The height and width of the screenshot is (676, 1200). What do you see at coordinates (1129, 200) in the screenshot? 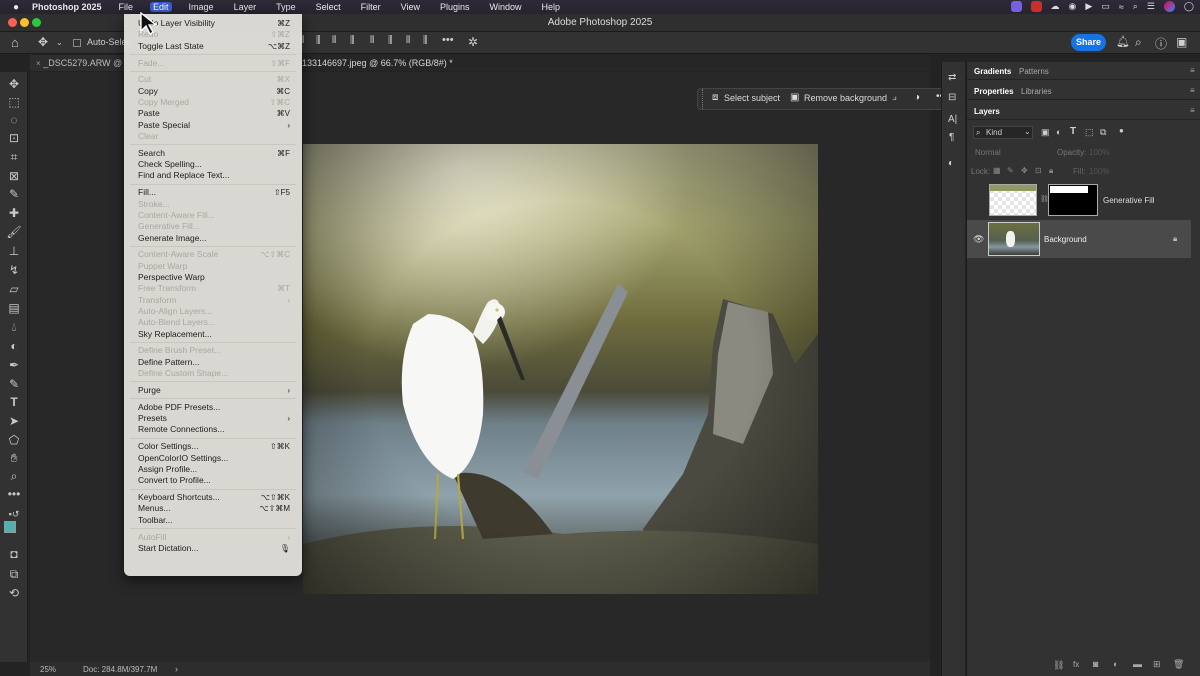
I see `layer-name: Generative Fill` at bounding box center [1129, 200].